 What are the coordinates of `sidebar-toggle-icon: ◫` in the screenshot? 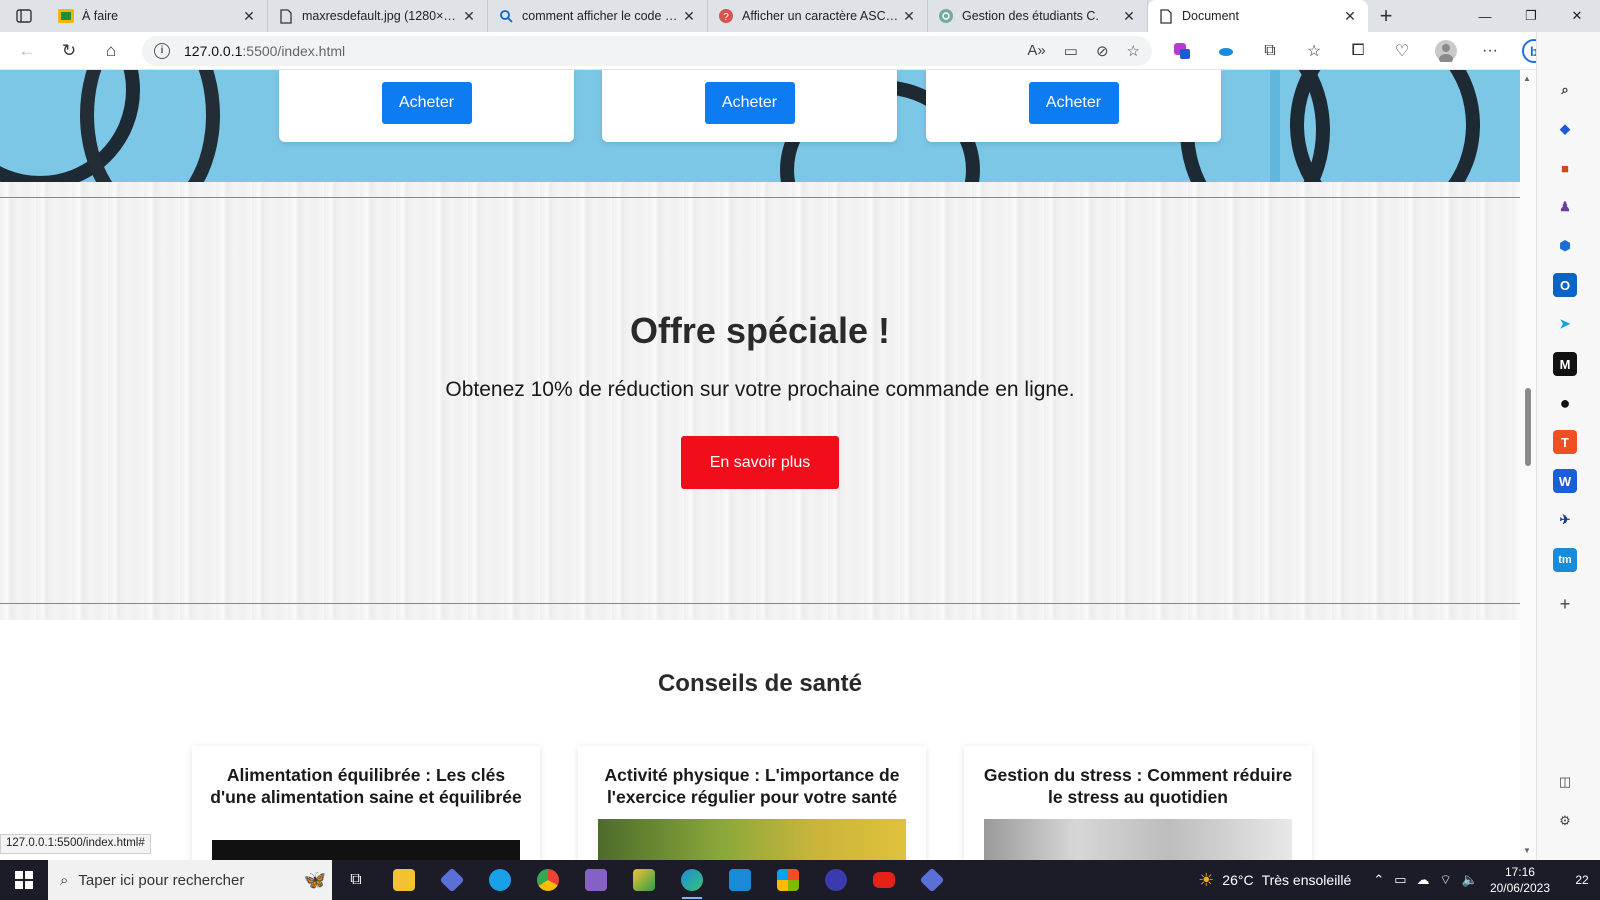 It's located at (1565, 782).